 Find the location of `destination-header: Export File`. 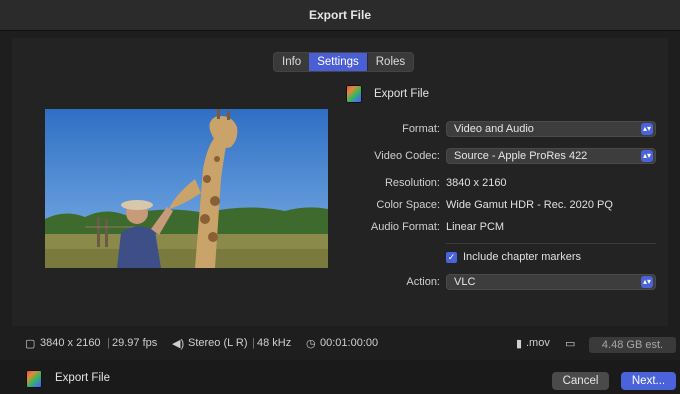

destination-header: Export File is located at coordinates (387, 94).